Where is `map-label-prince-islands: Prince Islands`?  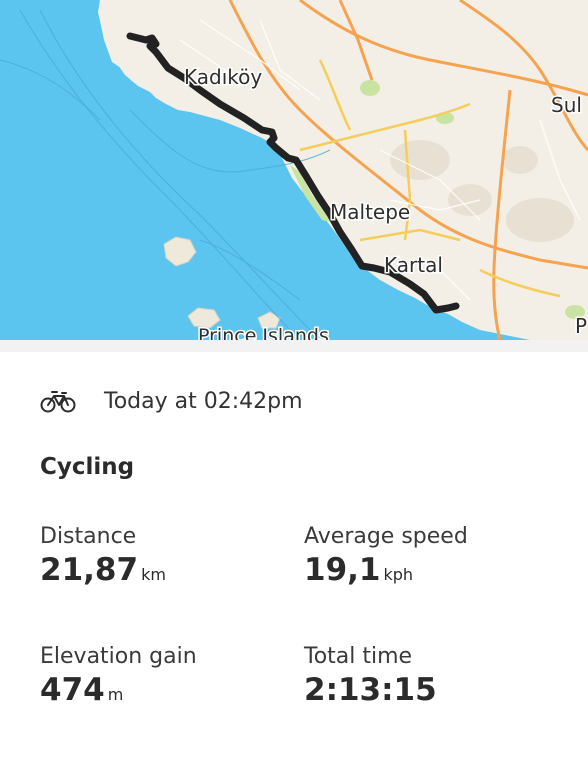
map-label-prince-islands: Prince Islands is located at coordinates (263, 332).